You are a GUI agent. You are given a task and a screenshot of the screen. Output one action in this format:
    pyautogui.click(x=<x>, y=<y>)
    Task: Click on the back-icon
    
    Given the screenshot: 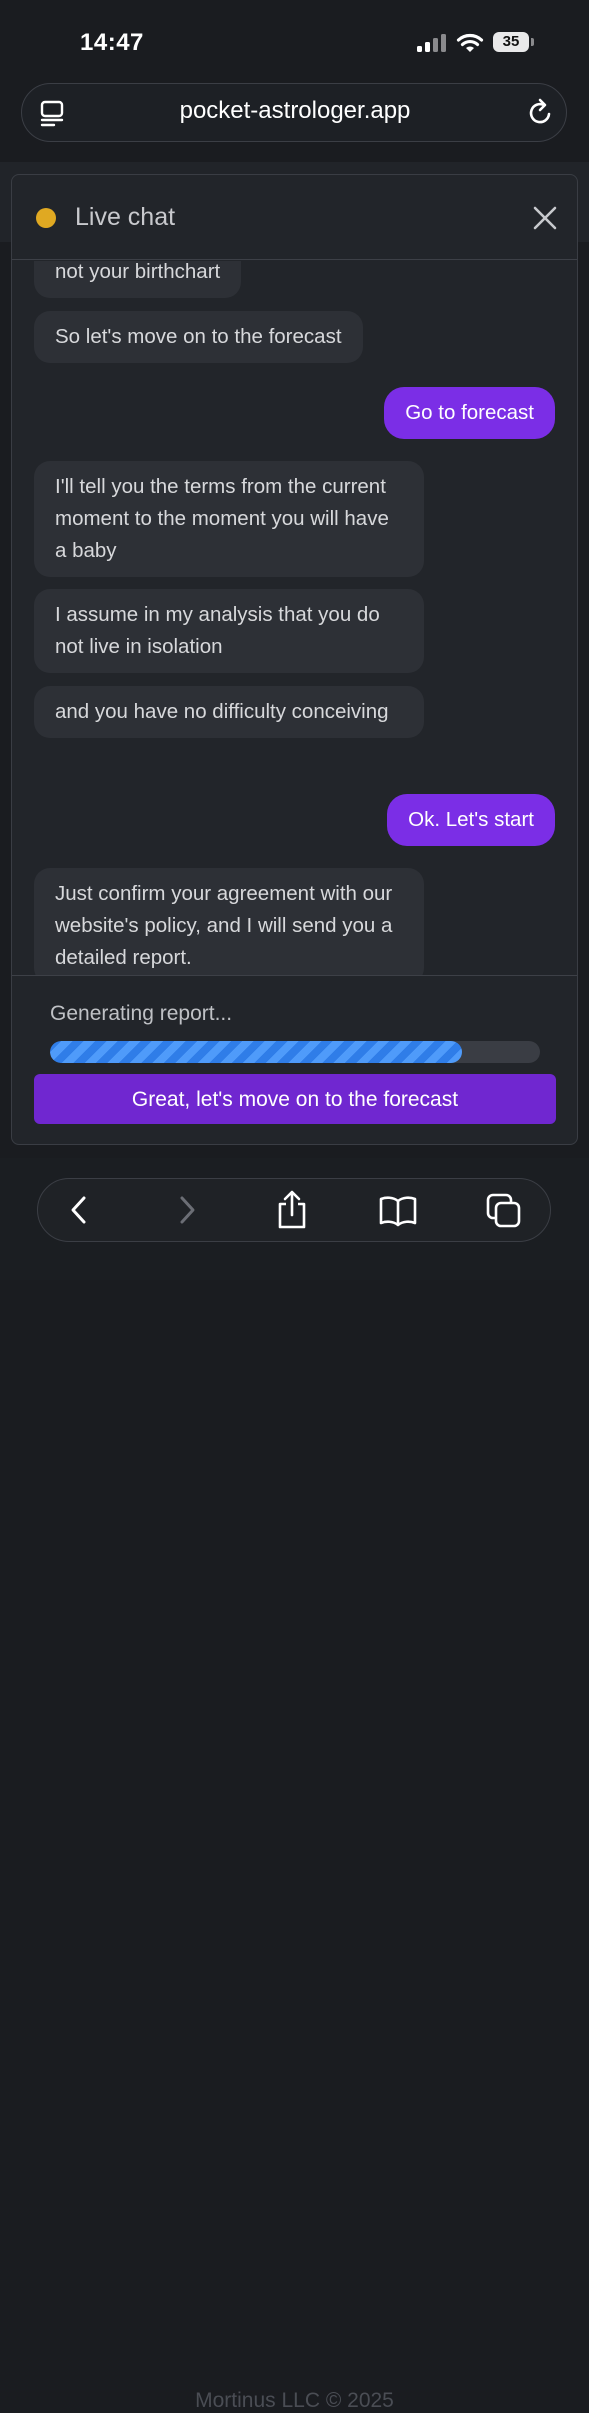 What is the action you would take?
    pyautogui.click(x=79, y=1210)
    